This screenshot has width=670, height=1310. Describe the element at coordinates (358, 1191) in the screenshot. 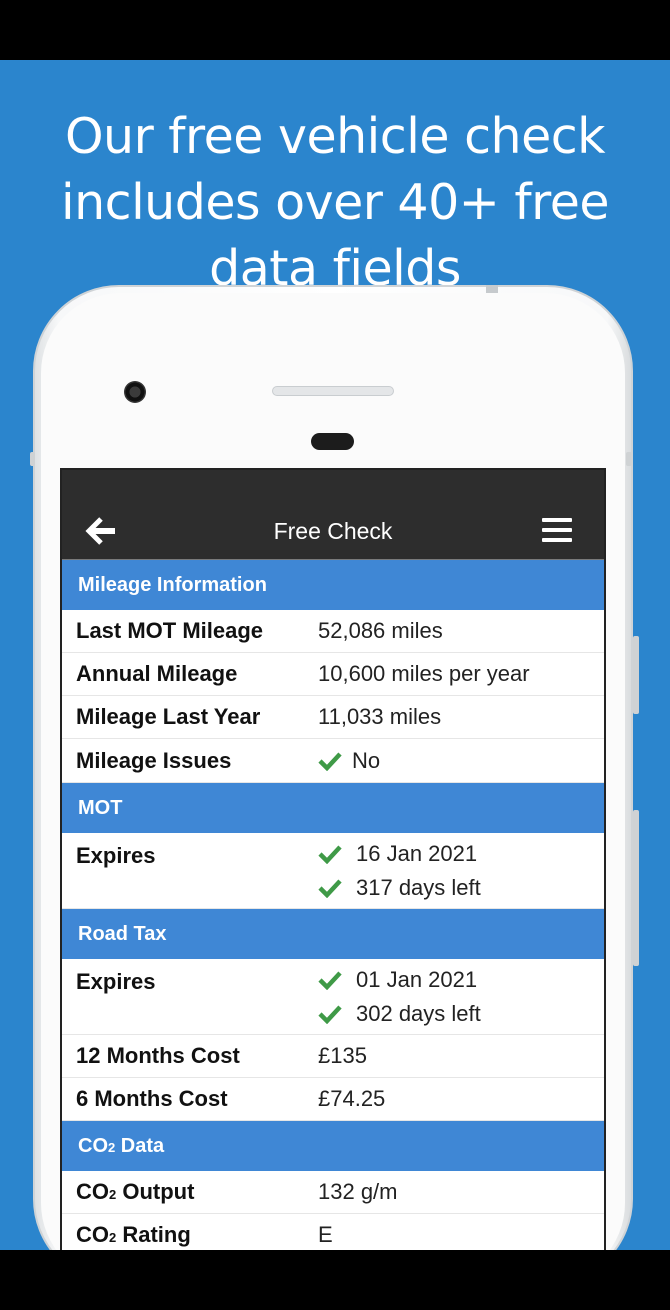

I see `row-value: 132 g/m` at that location.